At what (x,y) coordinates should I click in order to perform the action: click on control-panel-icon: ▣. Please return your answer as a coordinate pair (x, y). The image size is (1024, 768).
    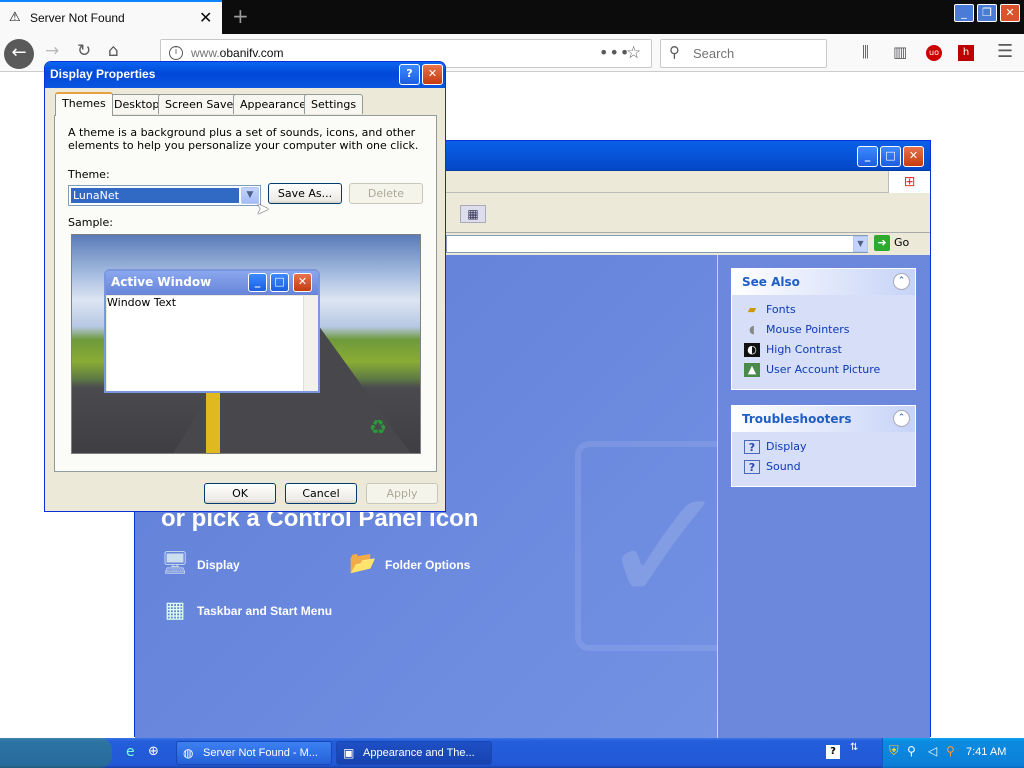
    Looking at the image, I should click on (349, 753).